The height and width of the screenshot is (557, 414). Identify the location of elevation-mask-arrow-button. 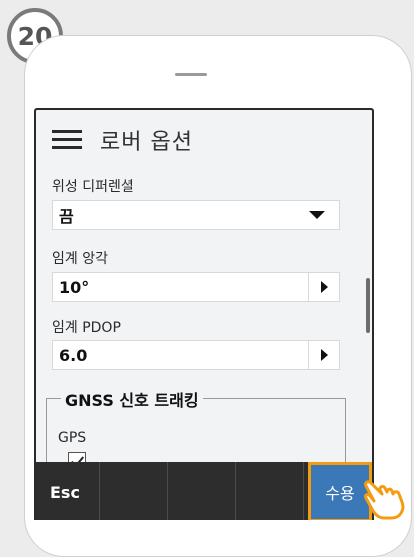
(324, 287).